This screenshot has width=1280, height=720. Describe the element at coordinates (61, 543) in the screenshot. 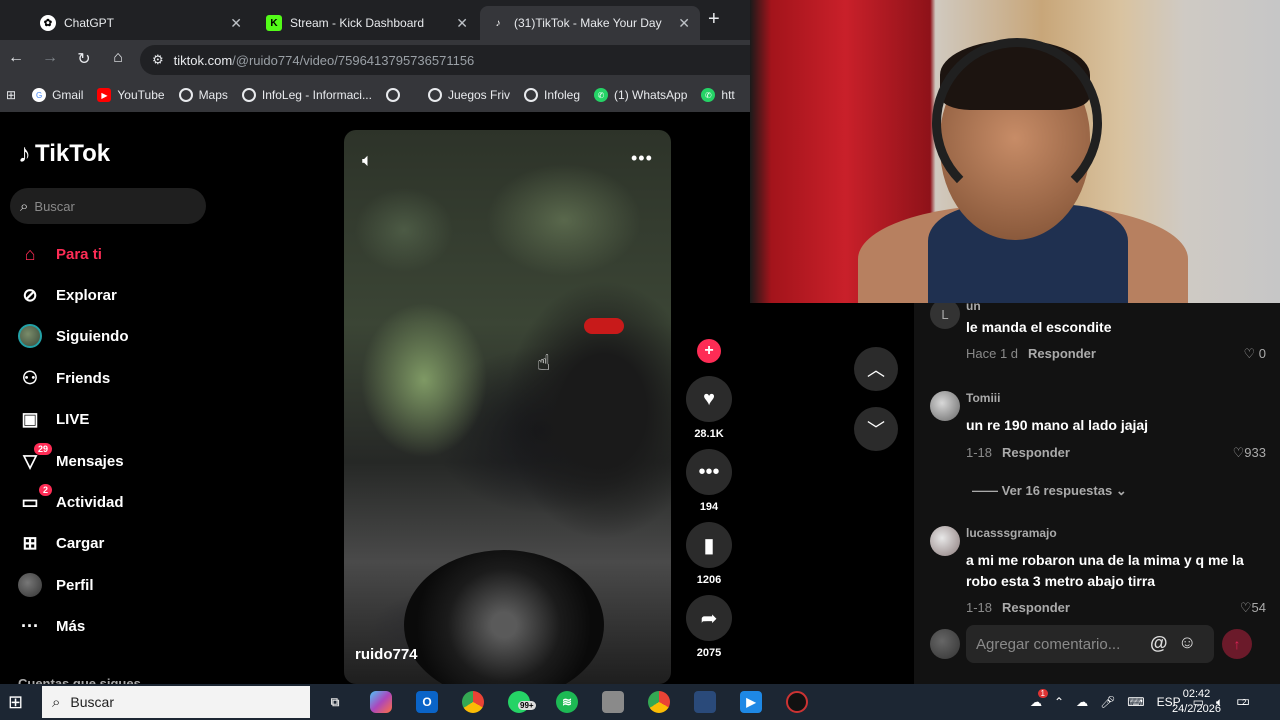

I see `nav-cargar: ⊞ Cargar` at that location.